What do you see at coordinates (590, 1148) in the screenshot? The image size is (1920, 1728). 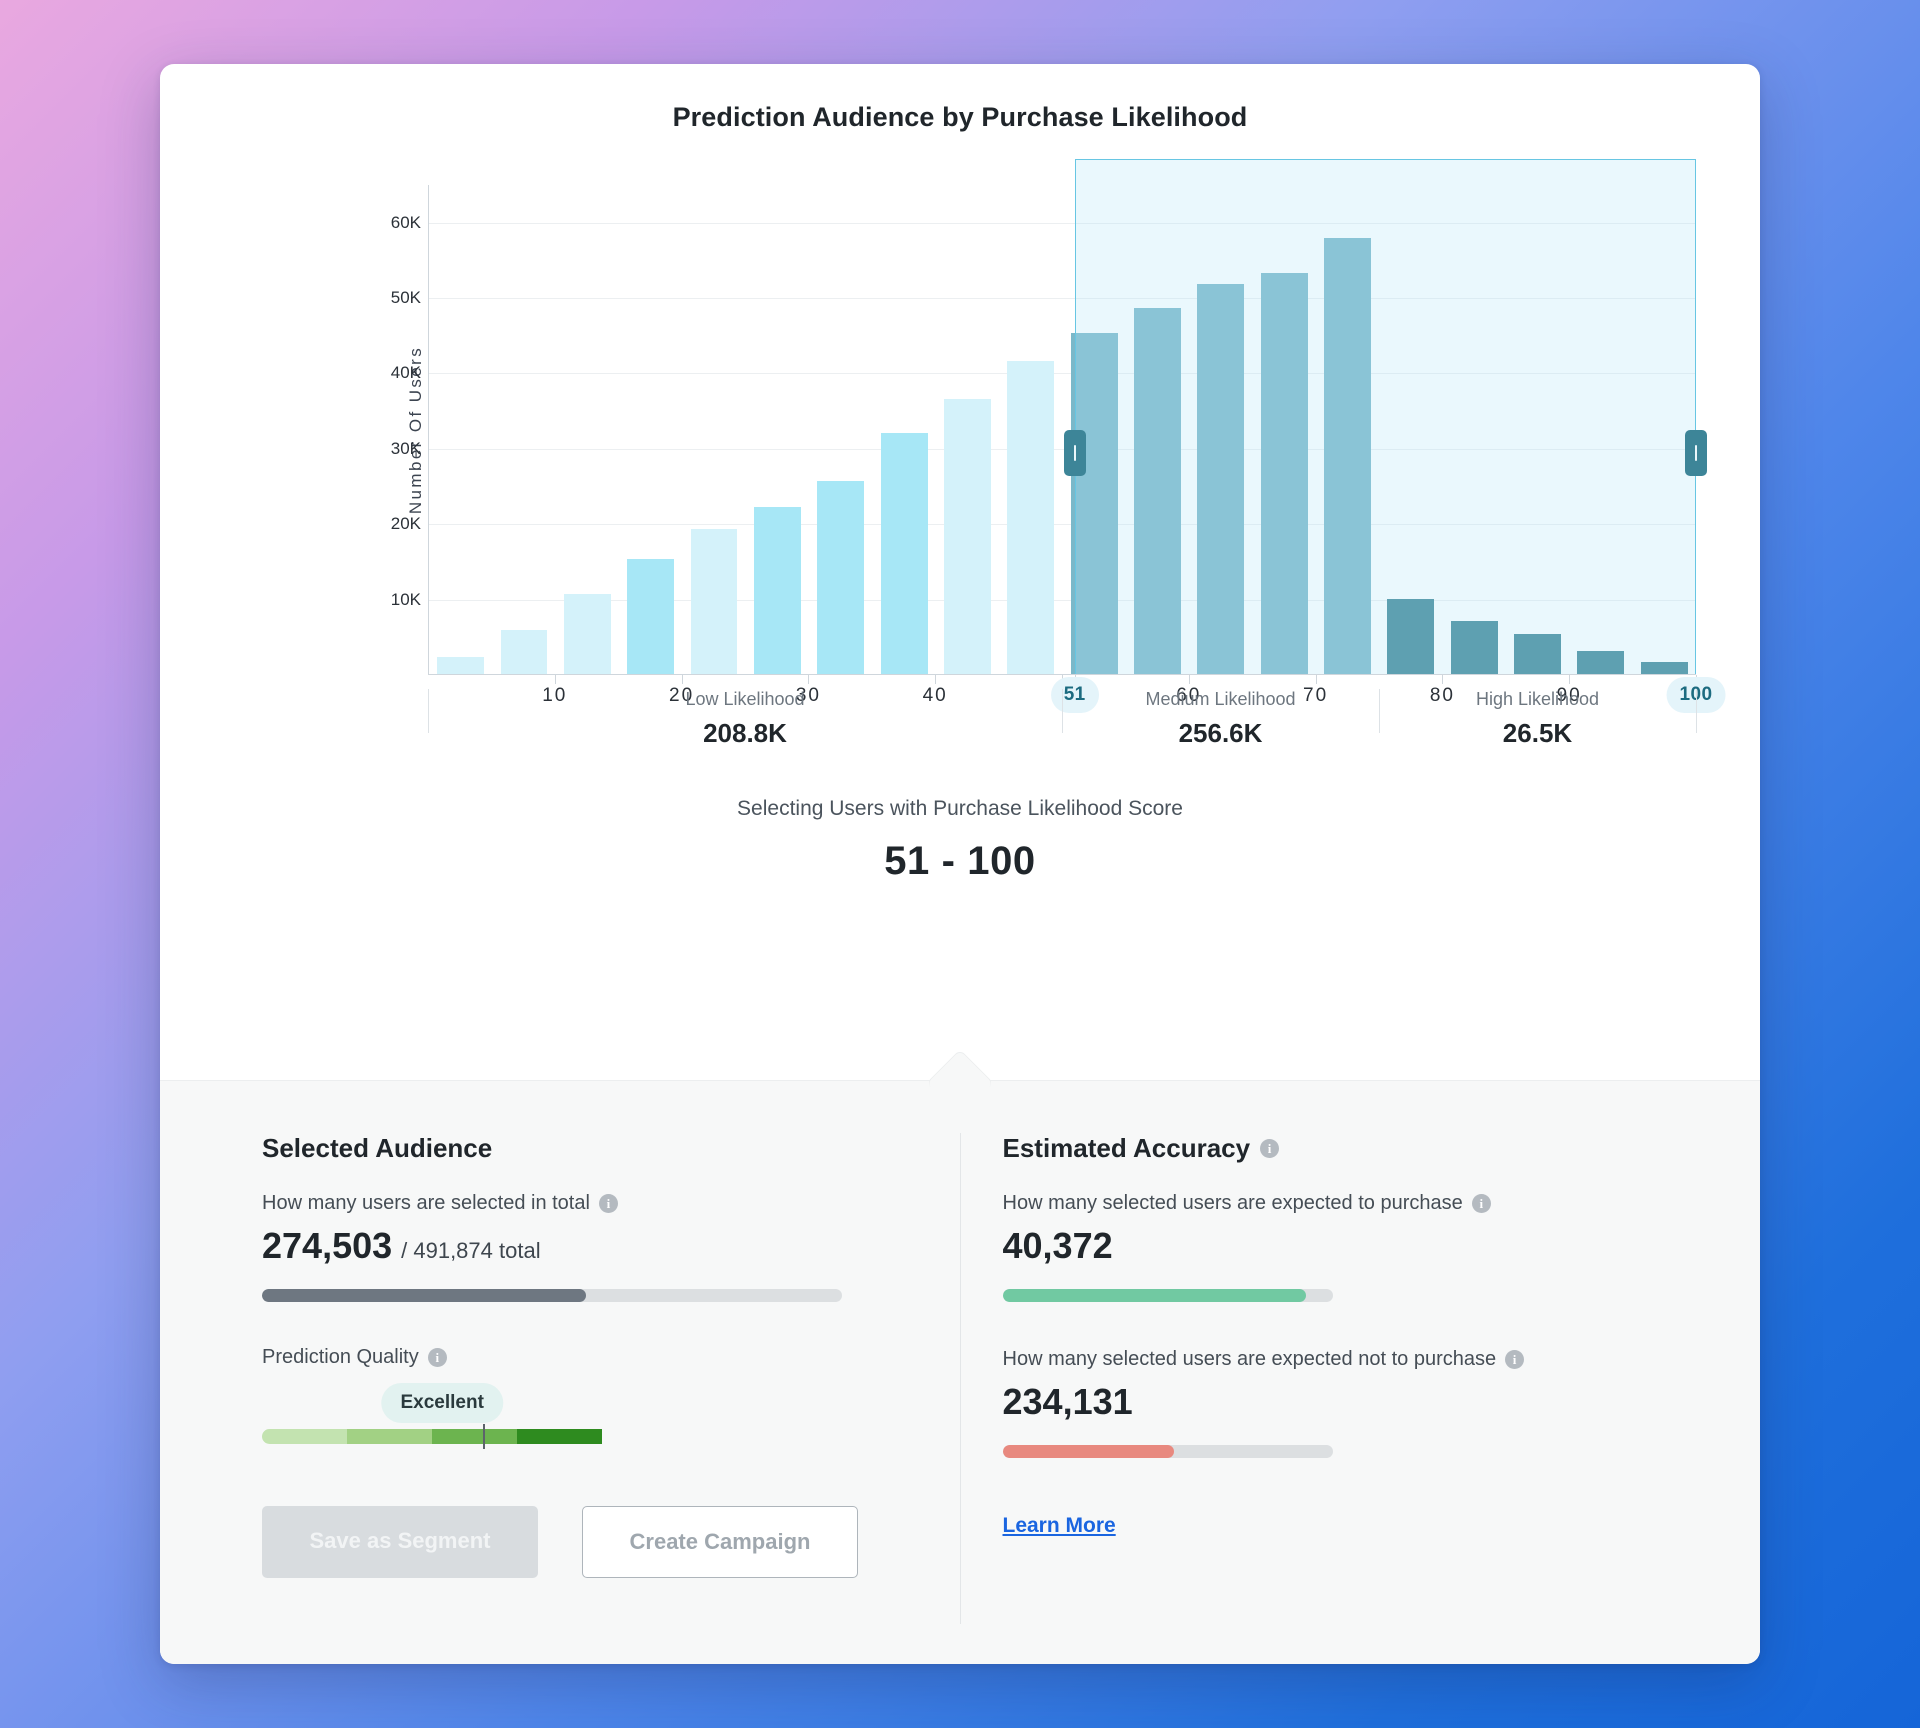 I see `selected-audience-title: Selected Audience` at bounding box center [590, 1148].